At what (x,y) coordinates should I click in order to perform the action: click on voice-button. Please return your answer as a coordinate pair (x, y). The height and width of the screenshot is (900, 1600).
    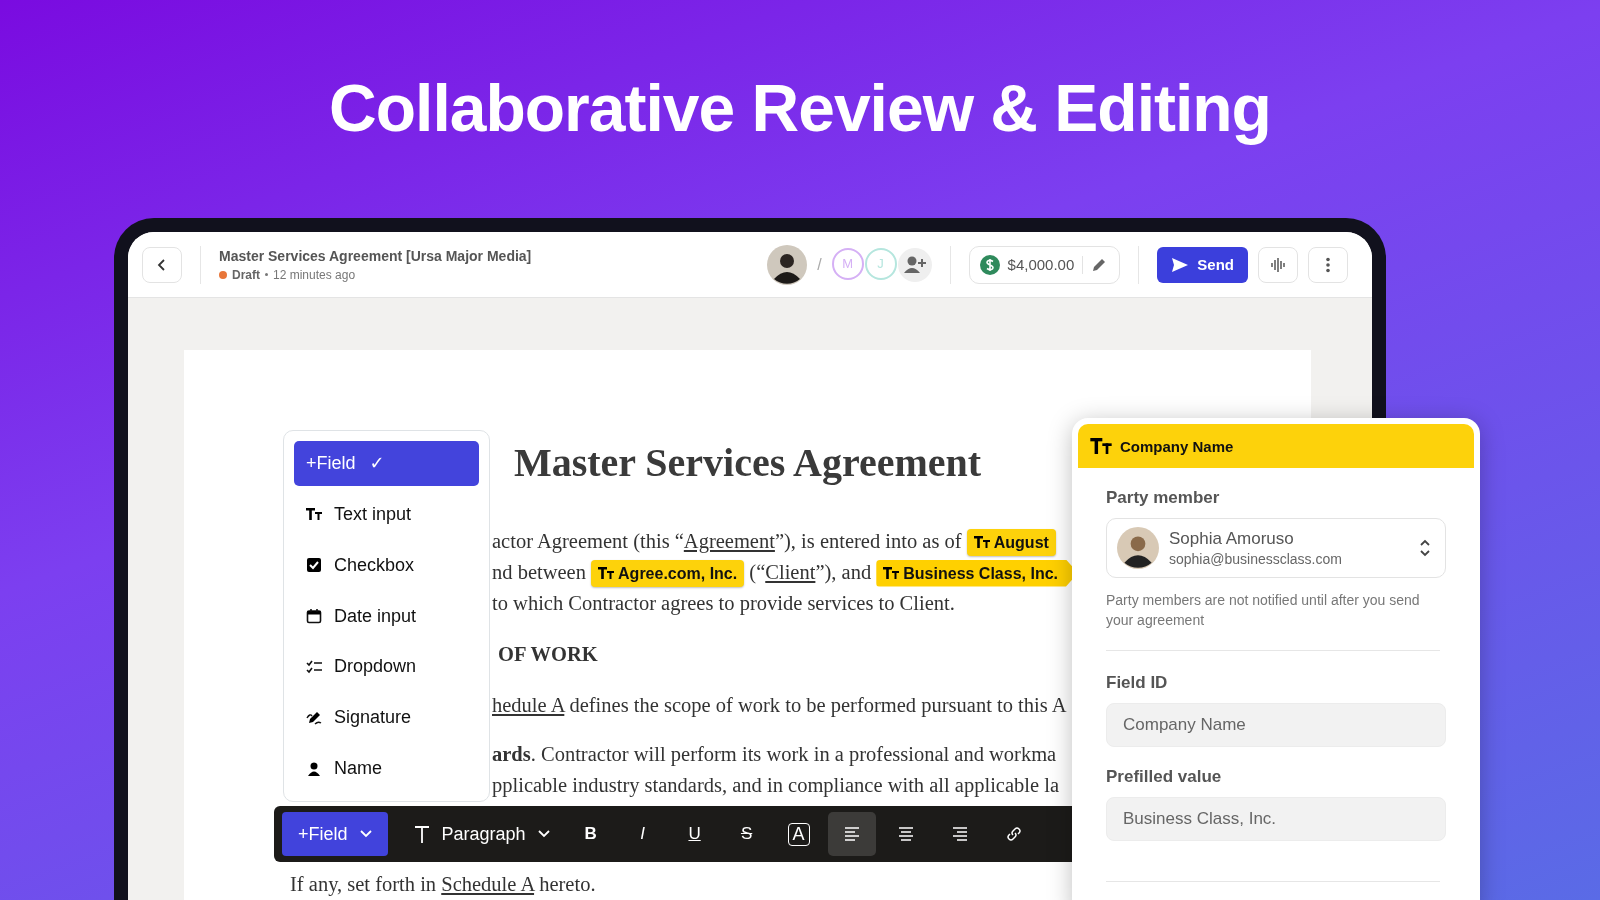
    Looking at the image, I should click on (1278, 264).